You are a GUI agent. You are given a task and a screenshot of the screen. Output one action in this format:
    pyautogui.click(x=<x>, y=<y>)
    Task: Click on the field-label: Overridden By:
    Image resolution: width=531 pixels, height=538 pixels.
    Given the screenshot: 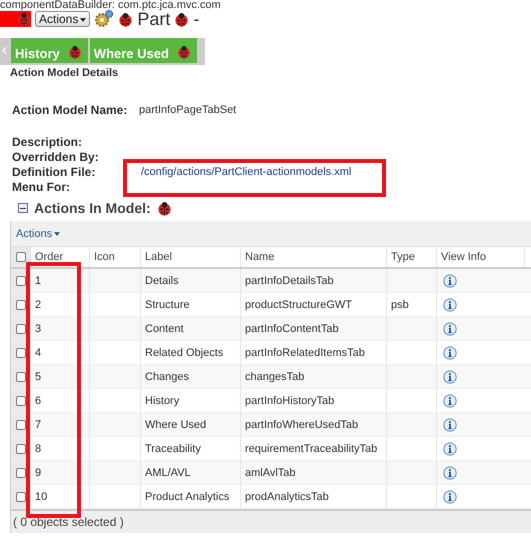 What is the action you would take?
    pyautogui.click(x=56, y=157)
    